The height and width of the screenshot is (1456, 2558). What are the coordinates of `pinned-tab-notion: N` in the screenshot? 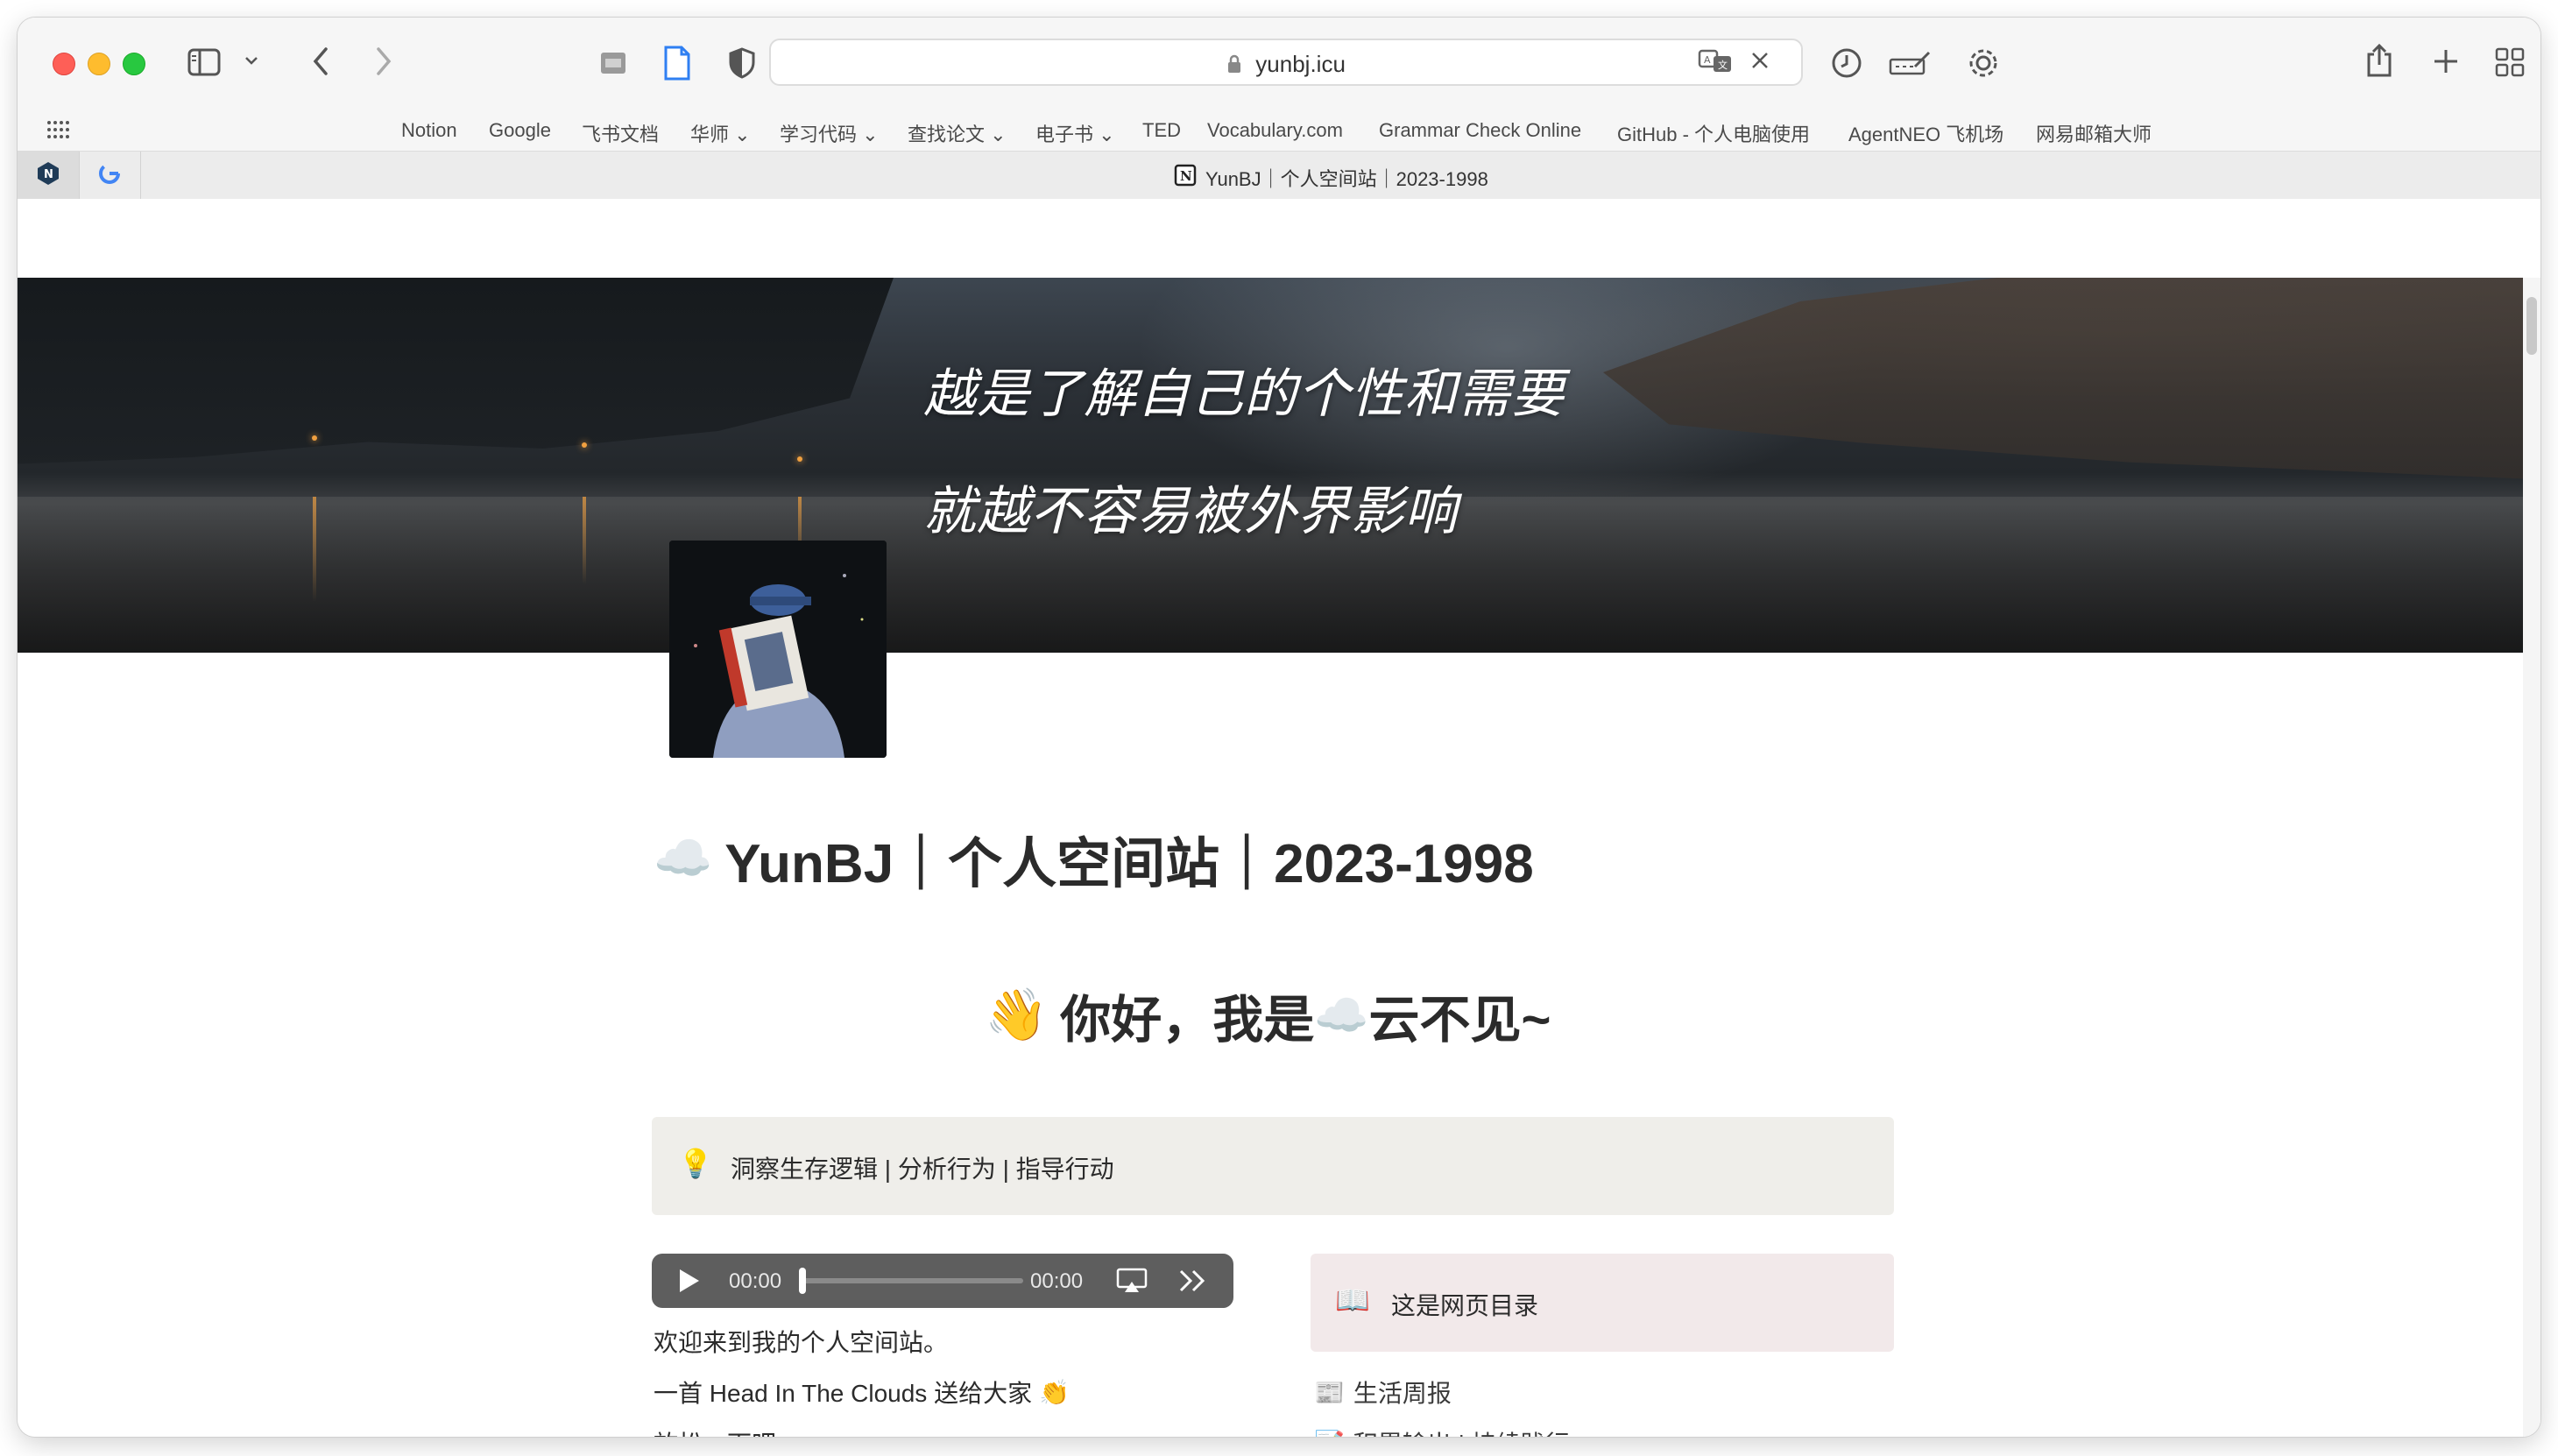 It's located at (49, 175).